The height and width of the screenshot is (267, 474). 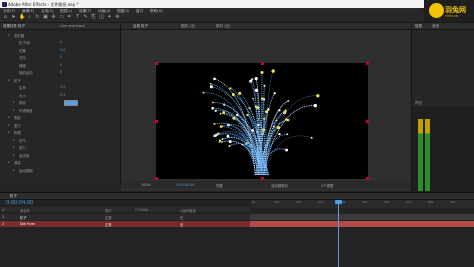 What do you see at coordinates (27, 224) in the screenshot?
I see `layer-name: Dot Form` at bounding box center [27, 224].